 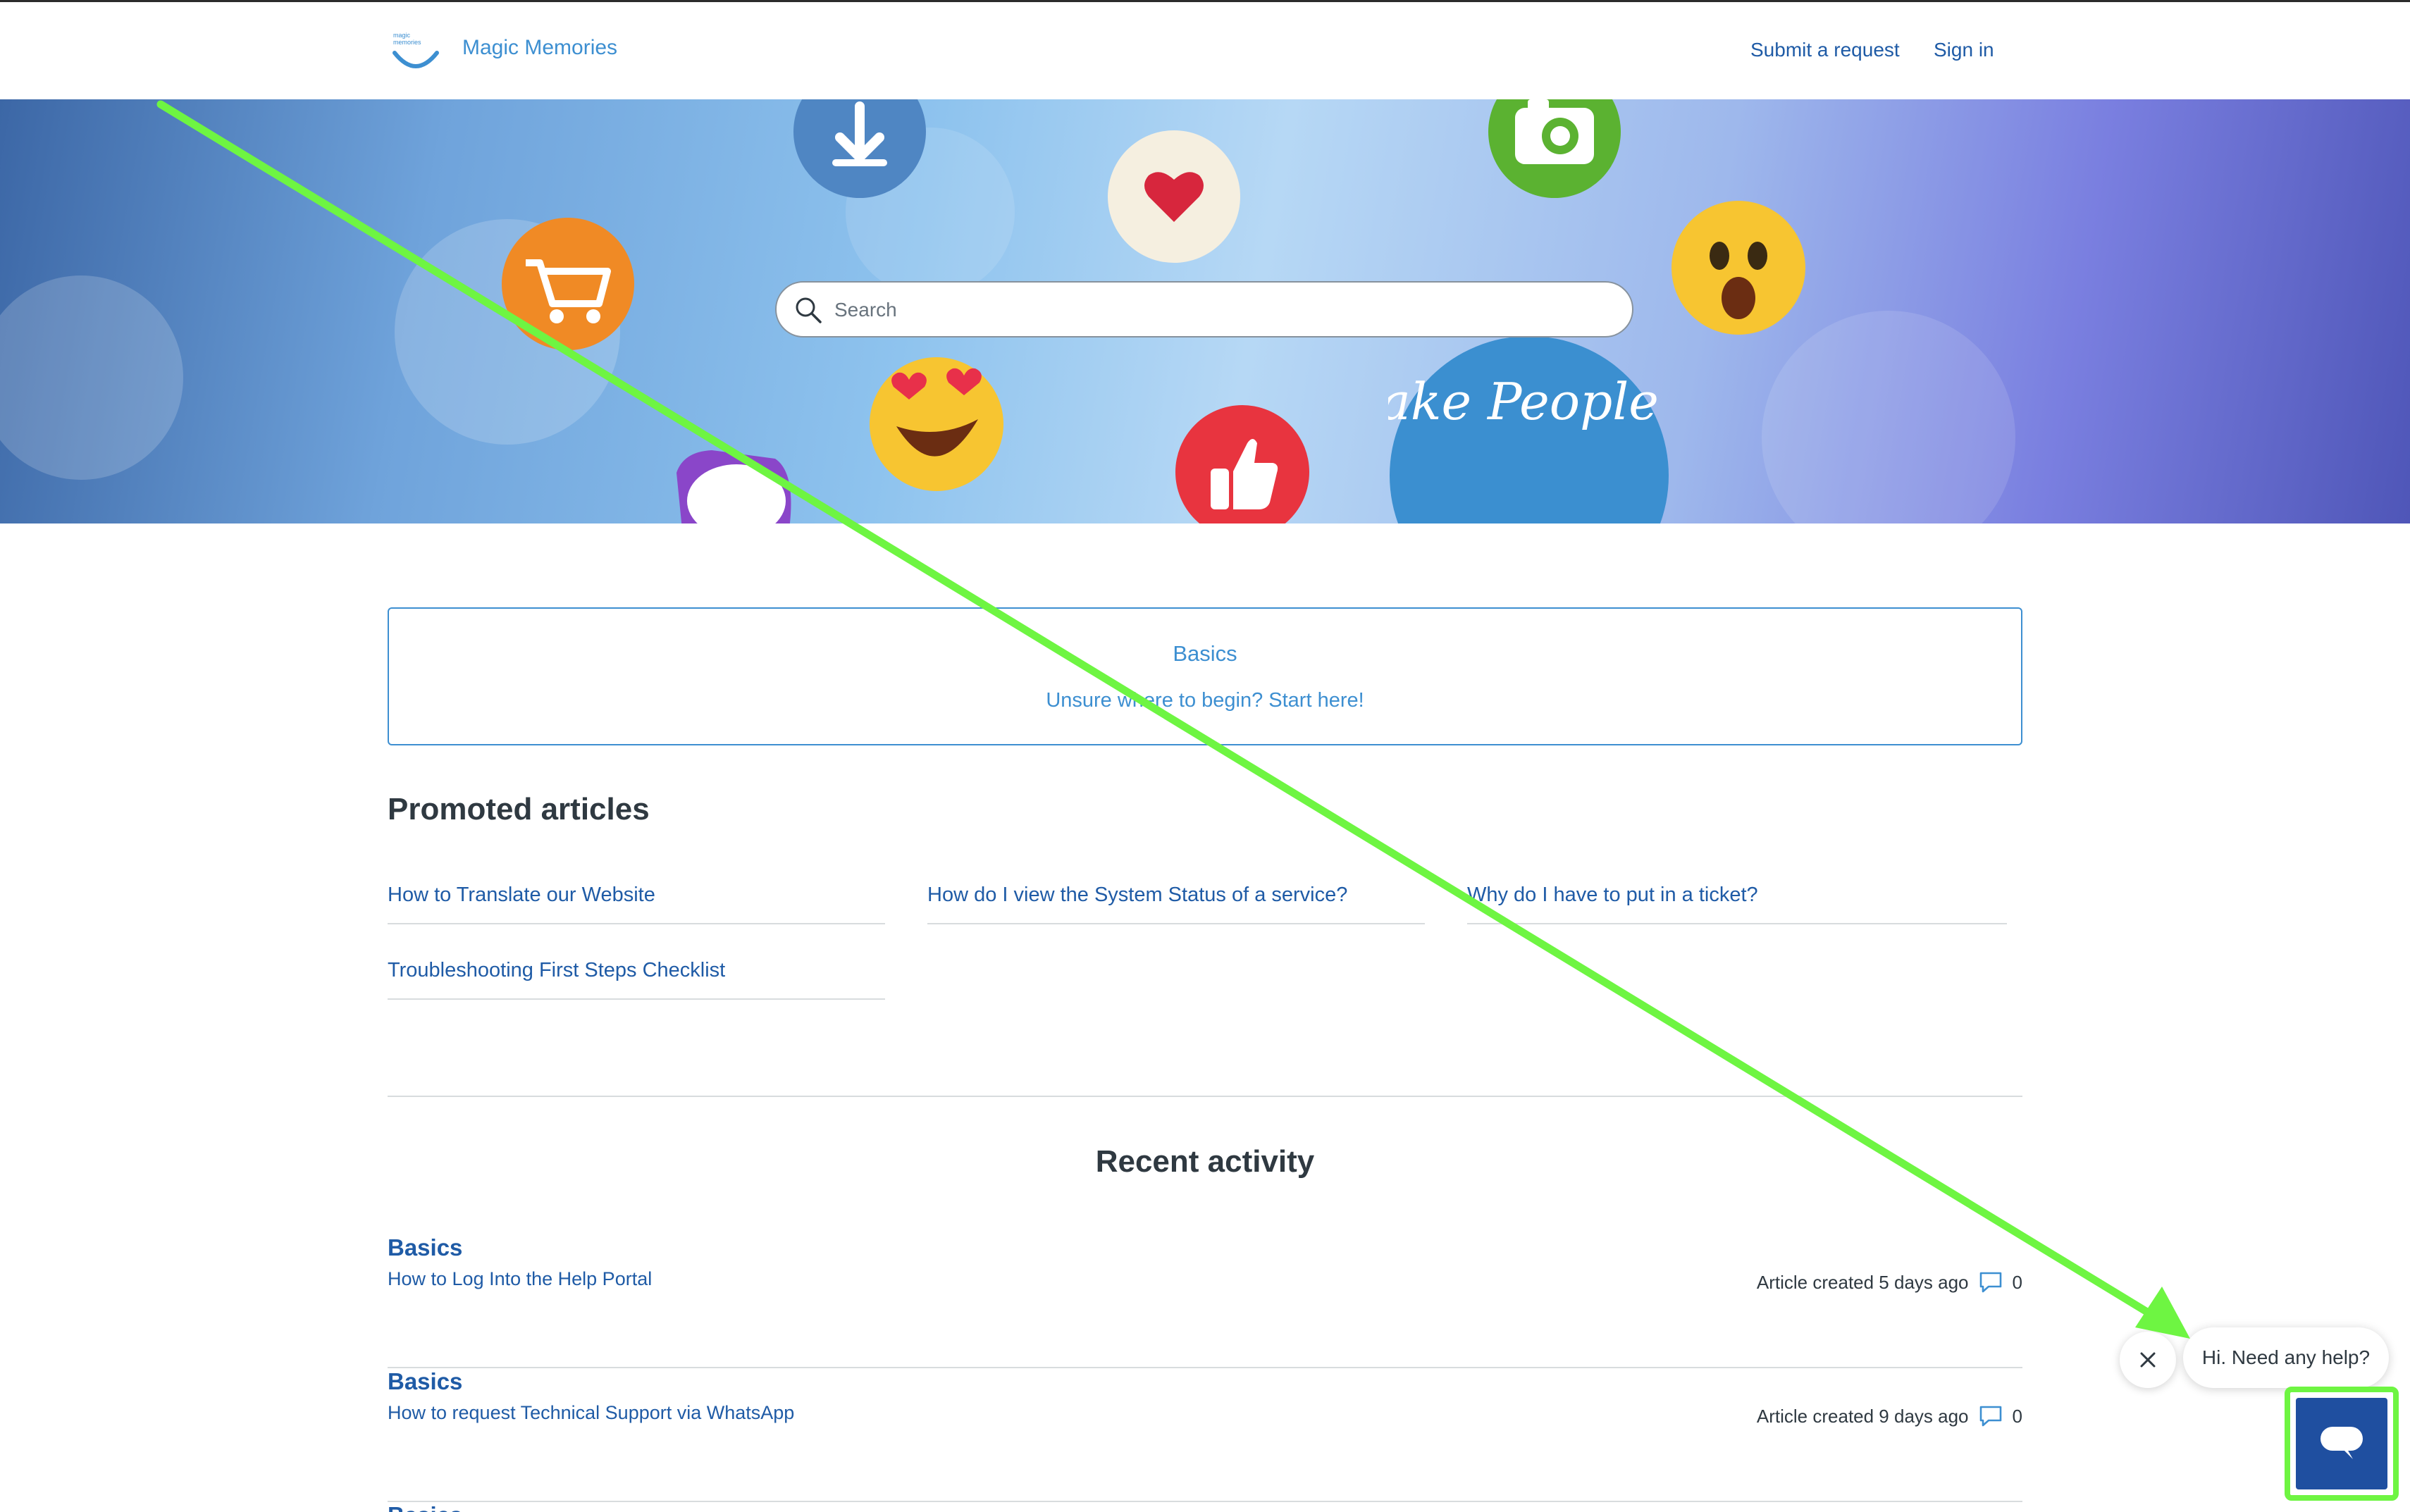 I want to click on activity-meta: Article created 9 days ago 0, so click(x=1890, y=1416).